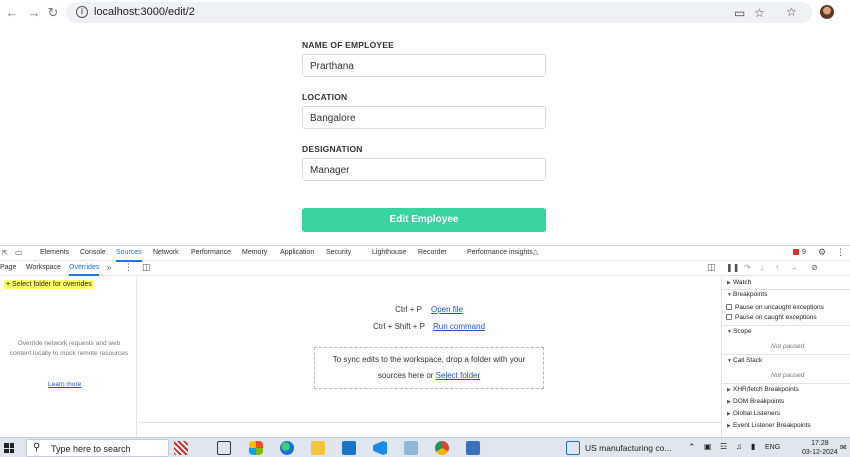 This screenshot has height=457, width=850. I want to click on divider, so click(786, 354).